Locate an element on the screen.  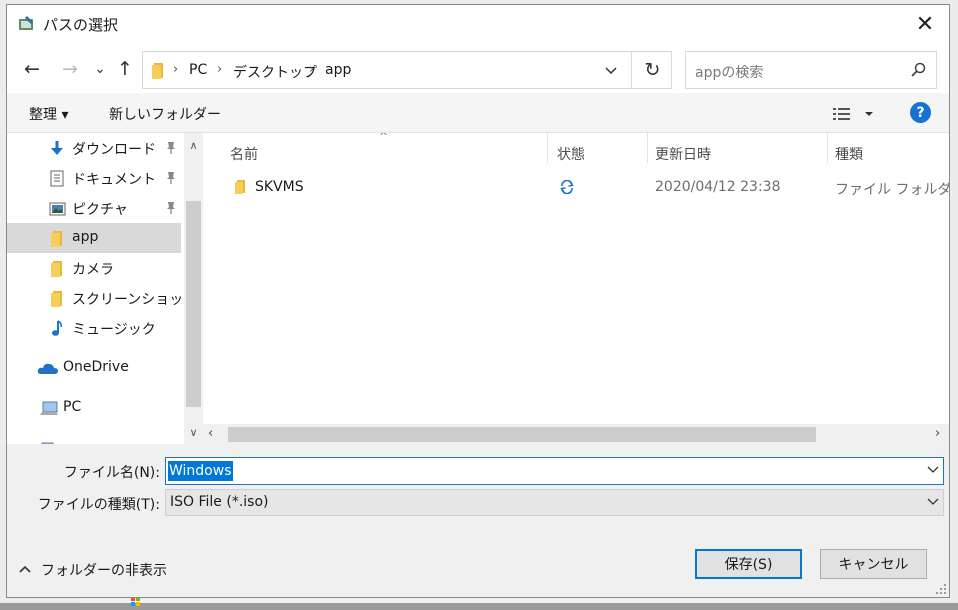
column-header-name: 名前 is located at coordinates (244, 154).